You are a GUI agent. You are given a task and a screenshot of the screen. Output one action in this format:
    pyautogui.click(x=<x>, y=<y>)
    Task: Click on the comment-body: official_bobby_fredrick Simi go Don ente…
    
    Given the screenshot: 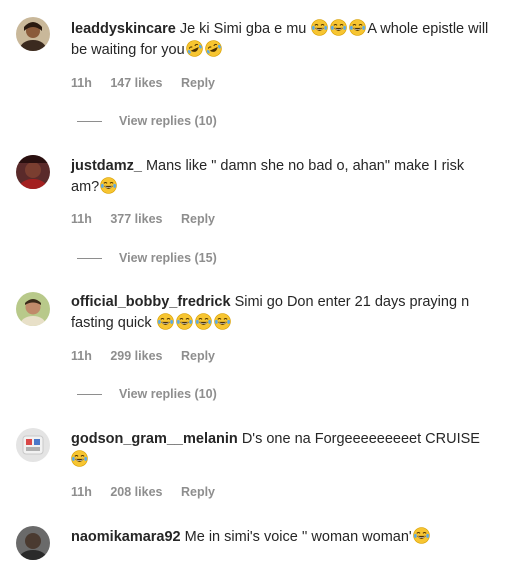 What is the action you would take?
    pyautogui.click(x=281, y=313)
    